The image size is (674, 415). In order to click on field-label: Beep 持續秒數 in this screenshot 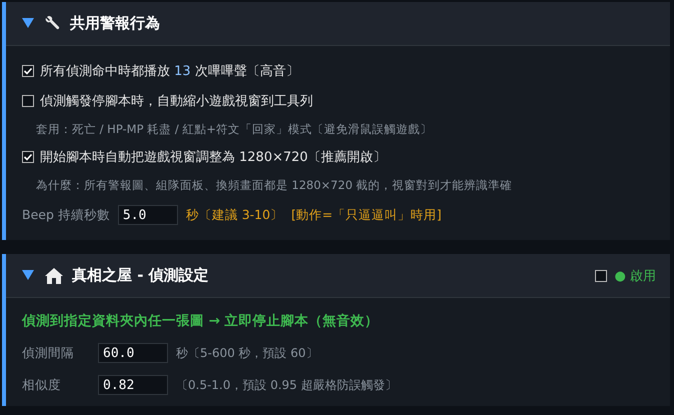, I will do `click(66, 215)`.